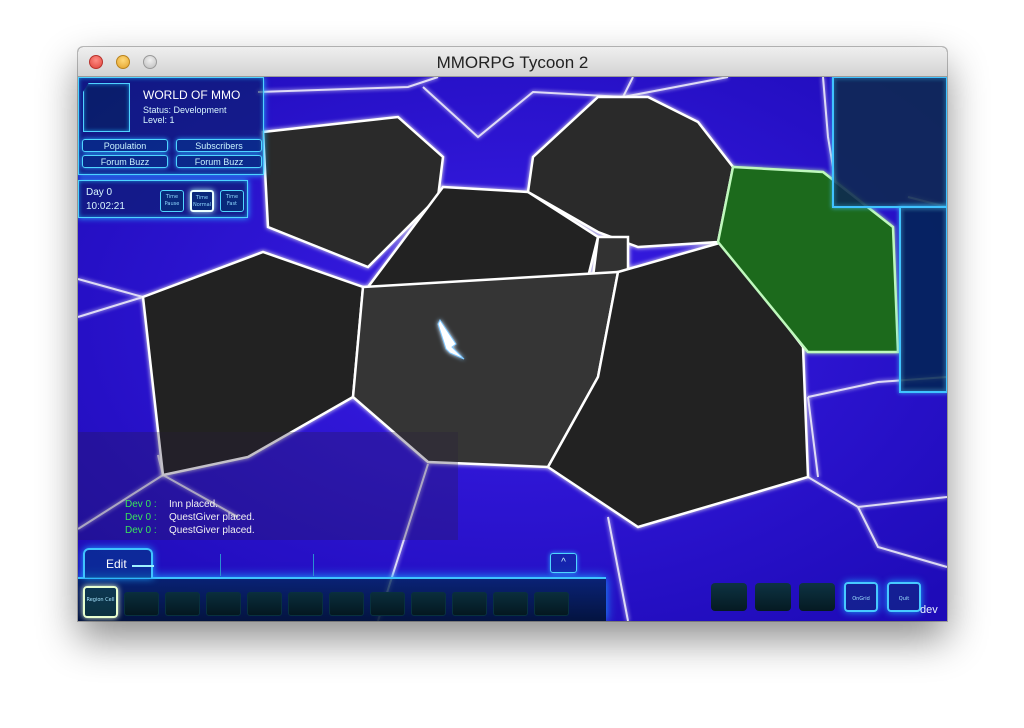  I want to click on world-emblem, so click(106, 107).